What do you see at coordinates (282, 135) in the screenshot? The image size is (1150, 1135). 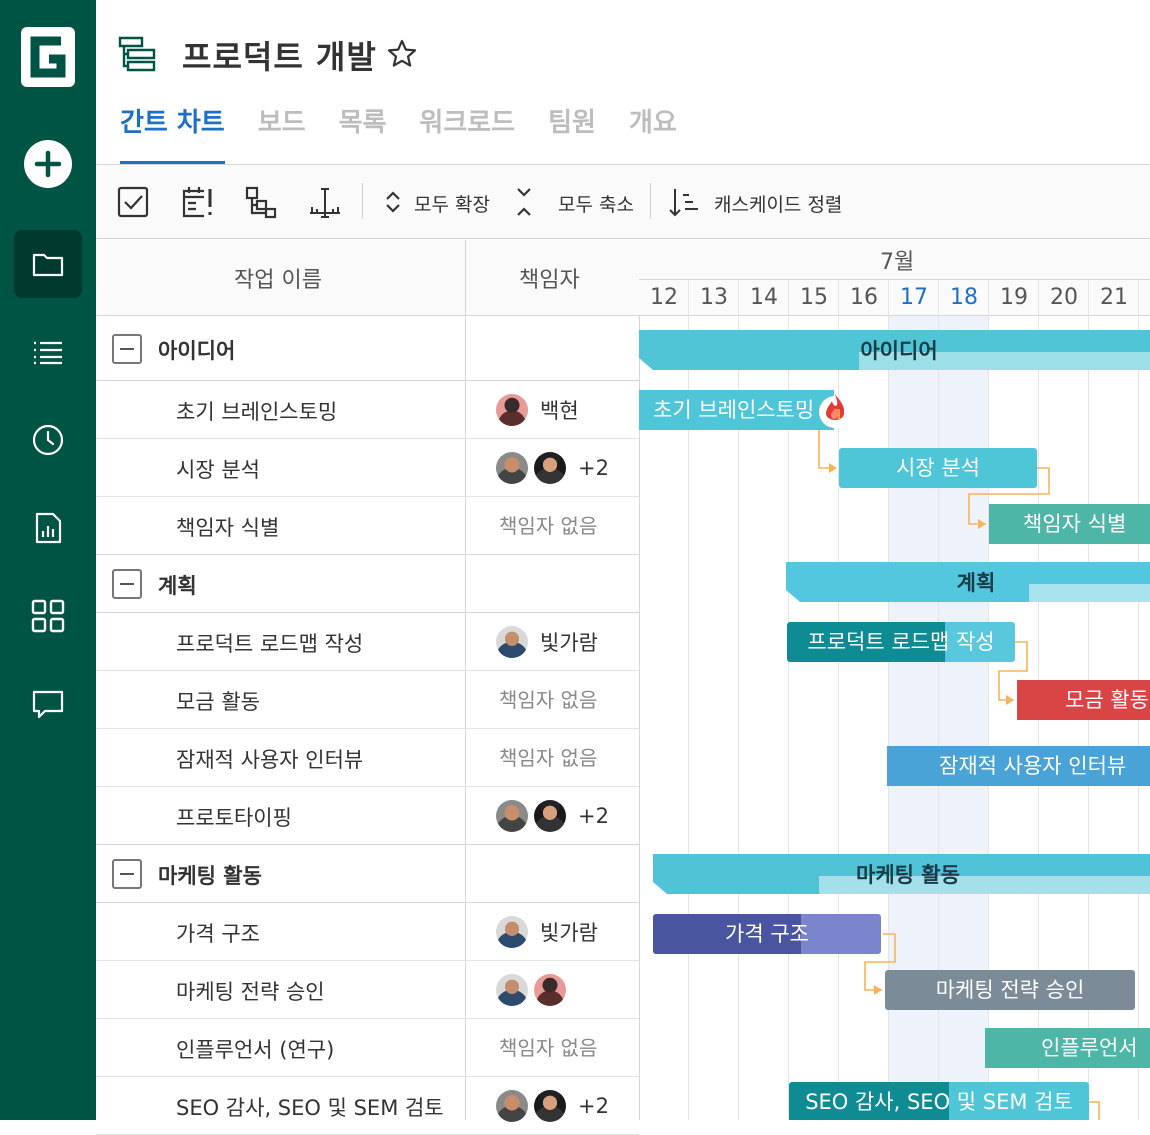 I see `tab-board: 보드` at bounding box center [282, 135].